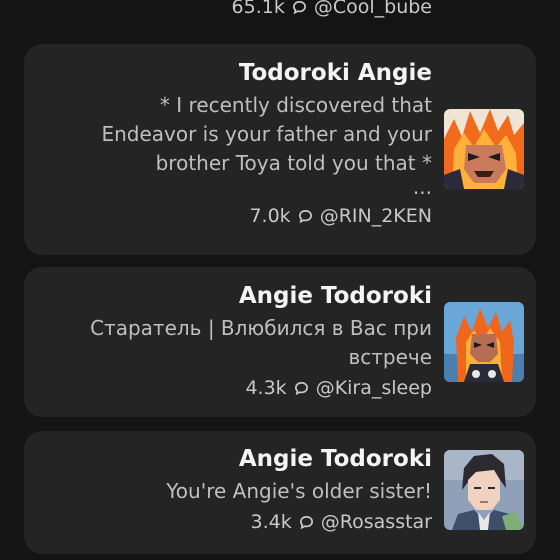 The width and height of the screenshot is (560, 560). Describe the element at coordinates (390, 357) in the screenshot. I see `description-line: встрече` at that location.